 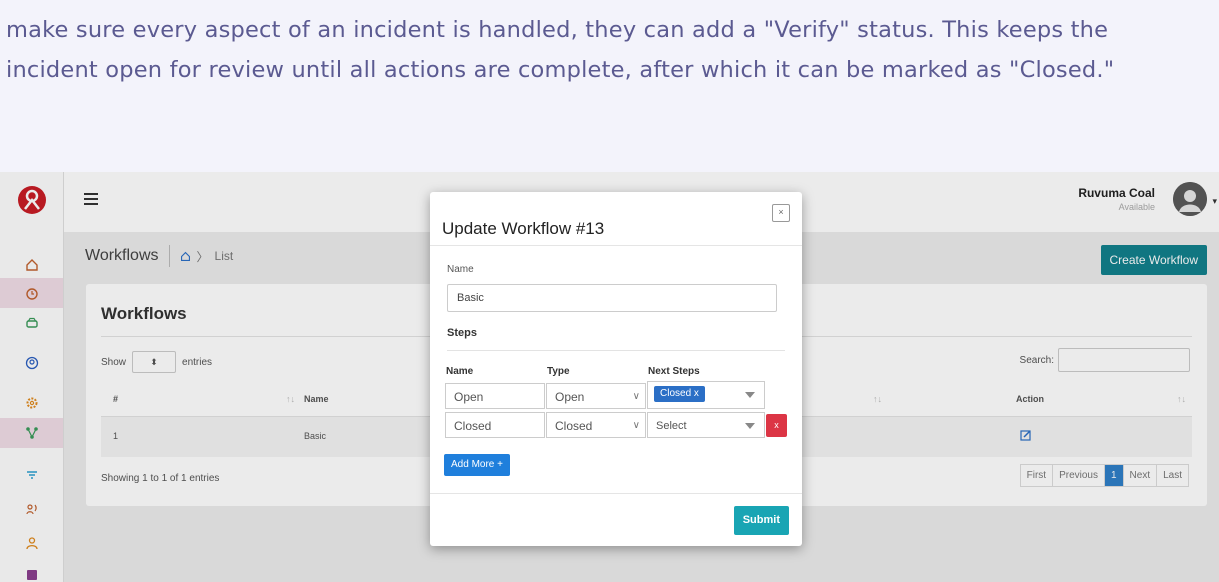 What do you see at coordinates (523, 228) in the screenshot?
I see `modal-title: Update Workflow #13` at bounding box center [523, 228].